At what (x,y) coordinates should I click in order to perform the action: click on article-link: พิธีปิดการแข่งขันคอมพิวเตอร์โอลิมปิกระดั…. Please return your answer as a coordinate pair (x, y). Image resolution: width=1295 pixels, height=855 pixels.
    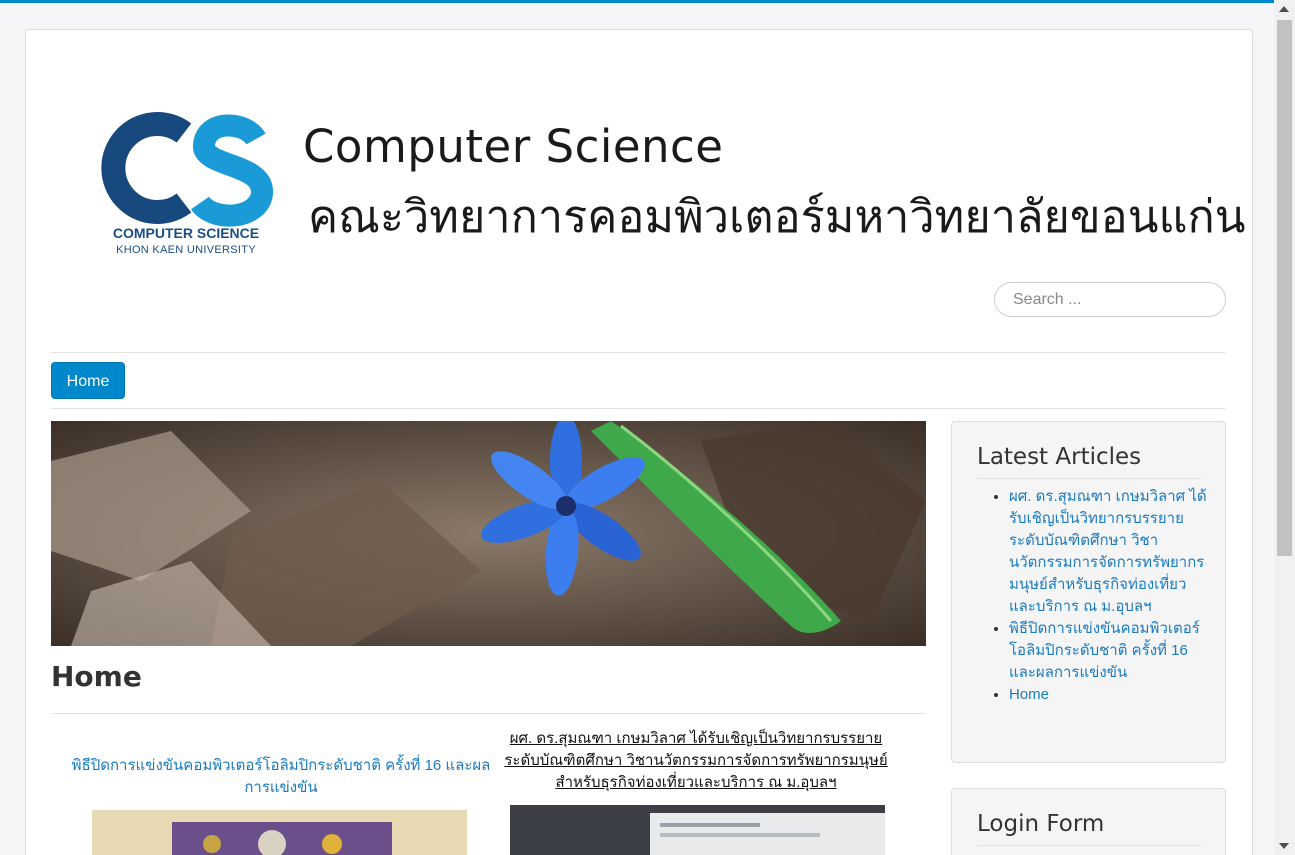
    Looking at the image, I should click on (281, 777).